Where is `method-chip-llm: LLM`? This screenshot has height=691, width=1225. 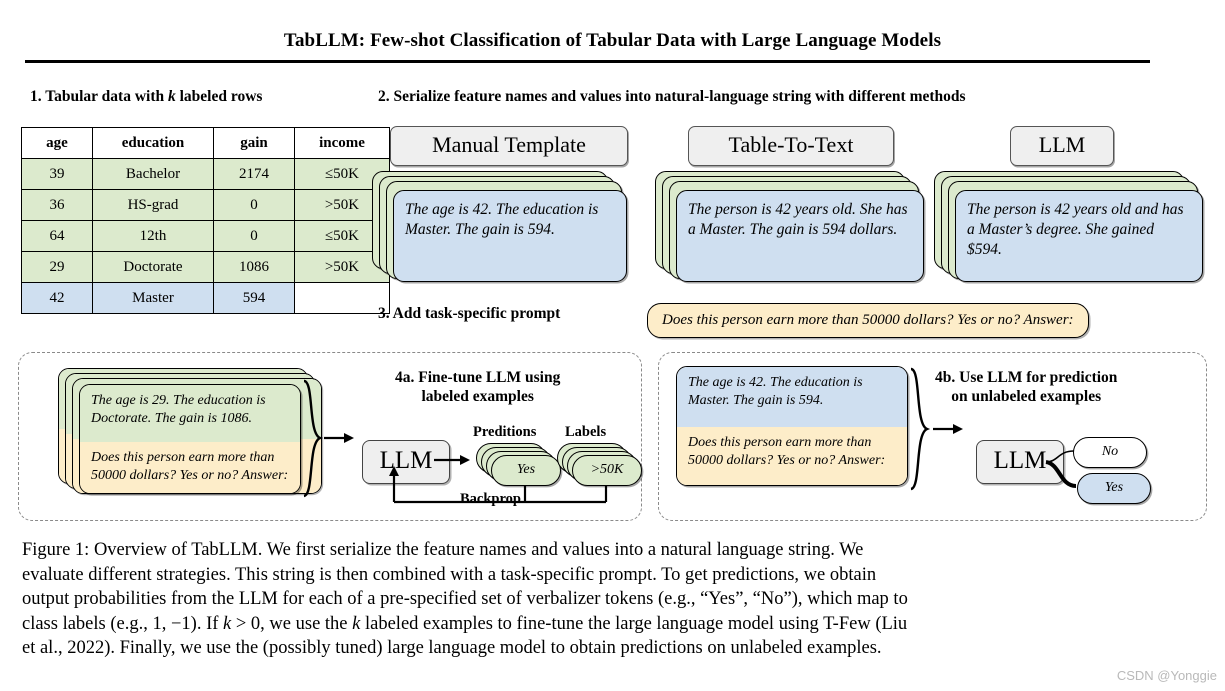 method-chip-llm: LLM is located at coordinates (1062, 146).